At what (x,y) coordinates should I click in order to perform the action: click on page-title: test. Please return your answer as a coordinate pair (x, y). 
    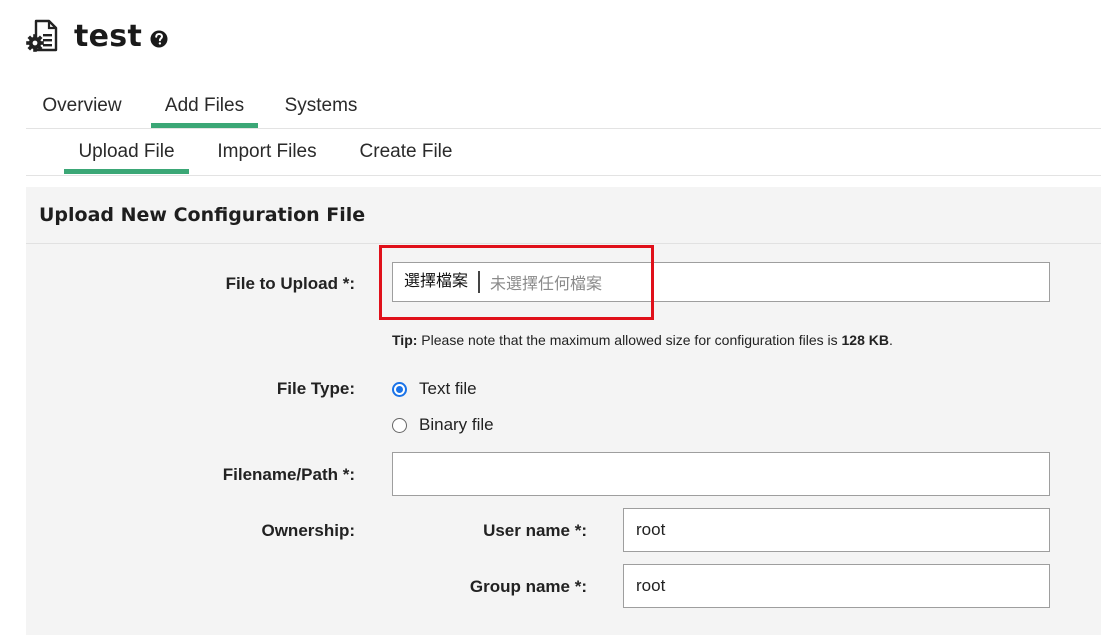
    Looking at the image, I should click on (108, 36).